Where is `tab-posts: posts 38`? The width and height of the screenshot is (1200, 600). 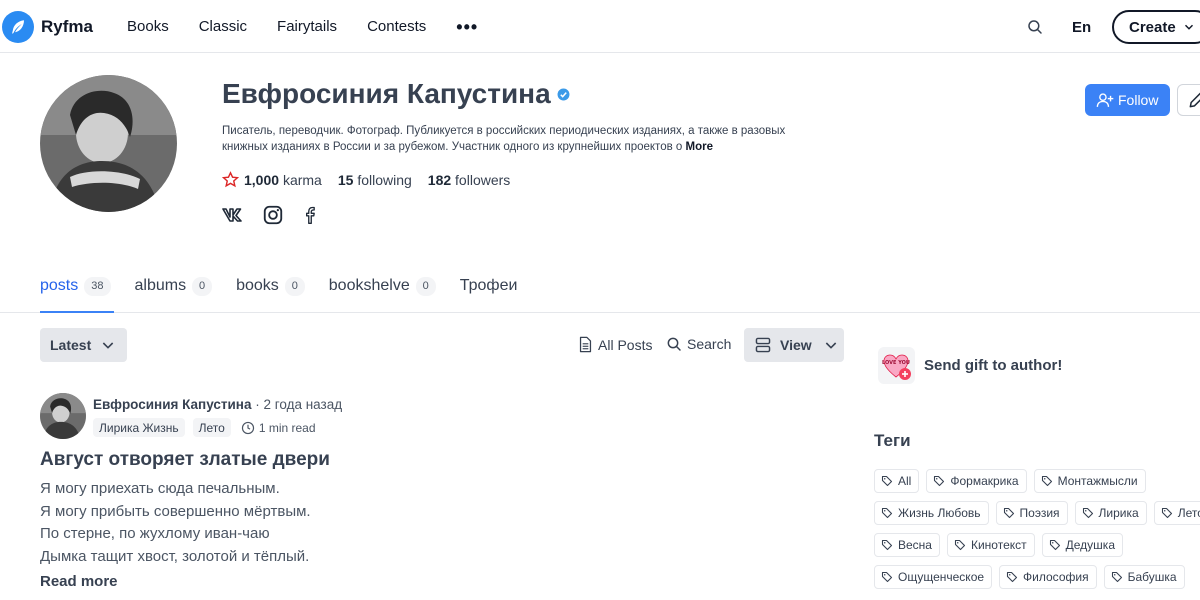 tab-posts: posts 38 is located at coordinates (75, 286).